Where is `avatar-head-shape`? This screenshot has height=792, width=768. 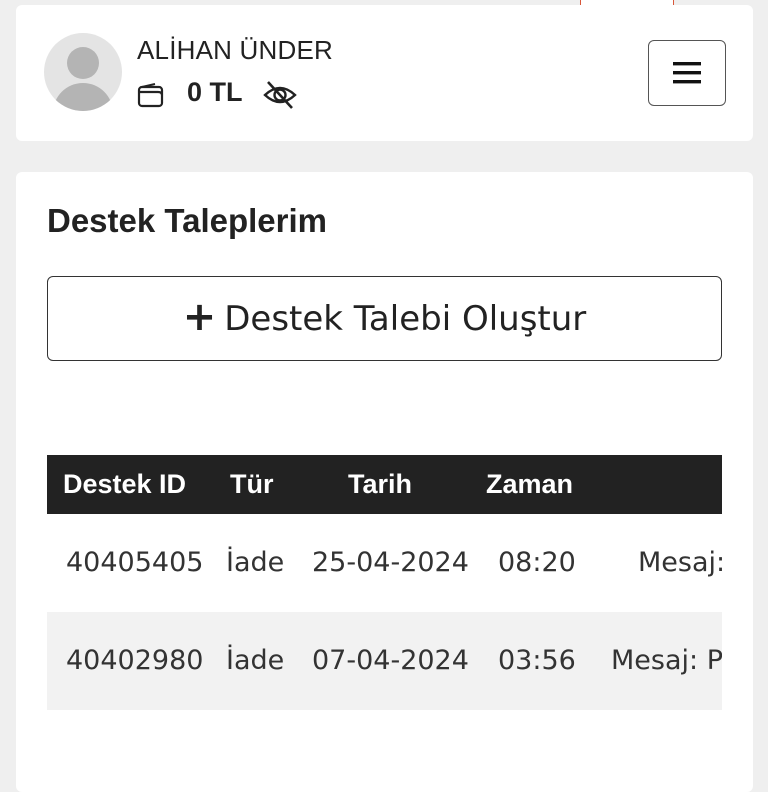 avatar-head-shape is located at coordinates (83, 63).